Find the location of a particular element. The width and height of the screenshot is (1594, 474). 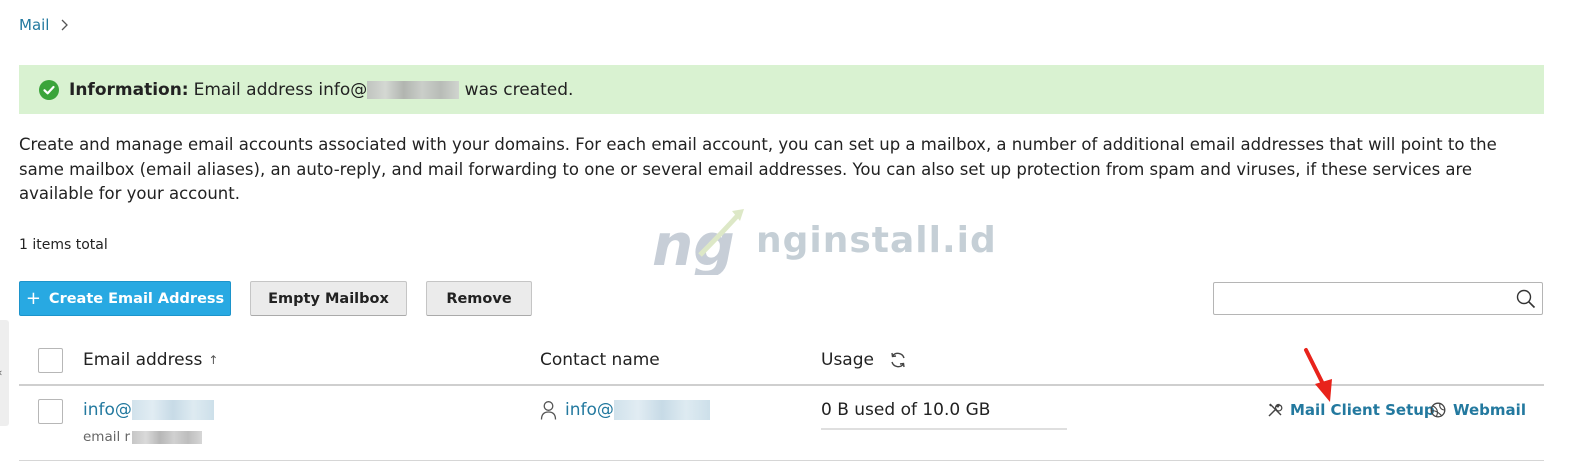

search-icon is located at coordinates (1526, 299).